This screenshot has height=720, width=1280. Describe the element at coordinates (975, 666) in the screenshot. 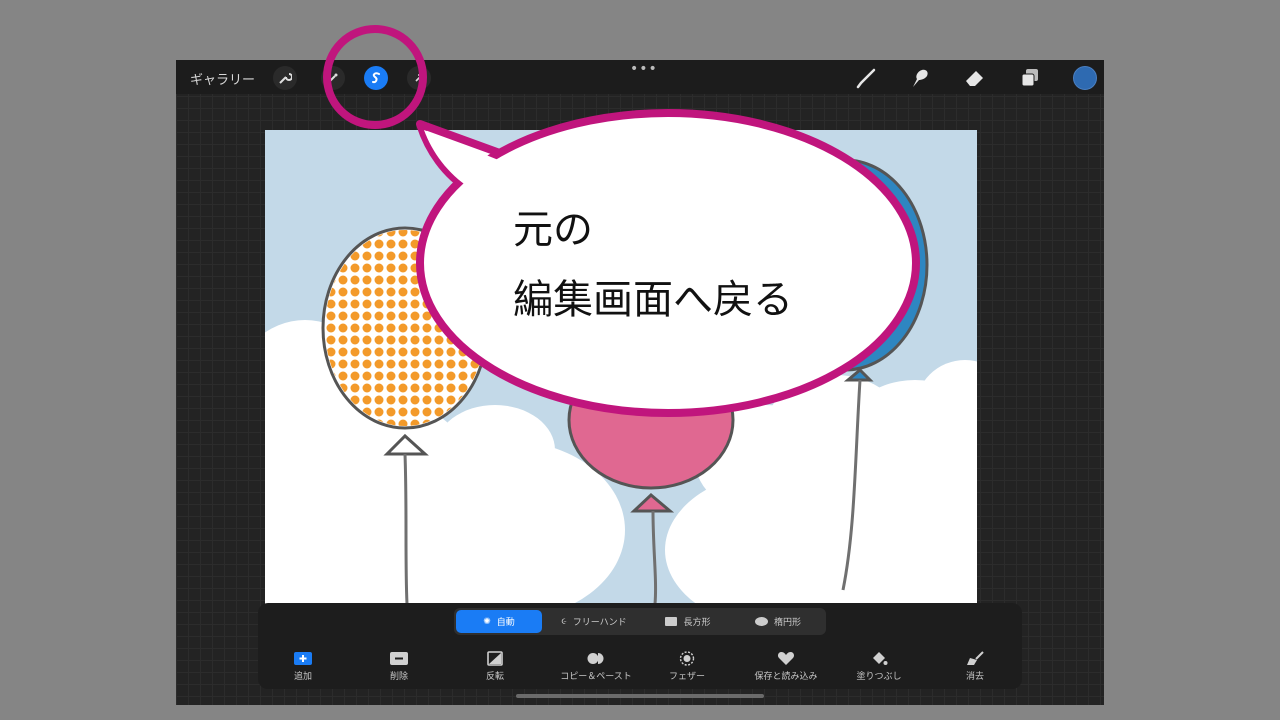

I see `tool-clear: 消去` at that location.